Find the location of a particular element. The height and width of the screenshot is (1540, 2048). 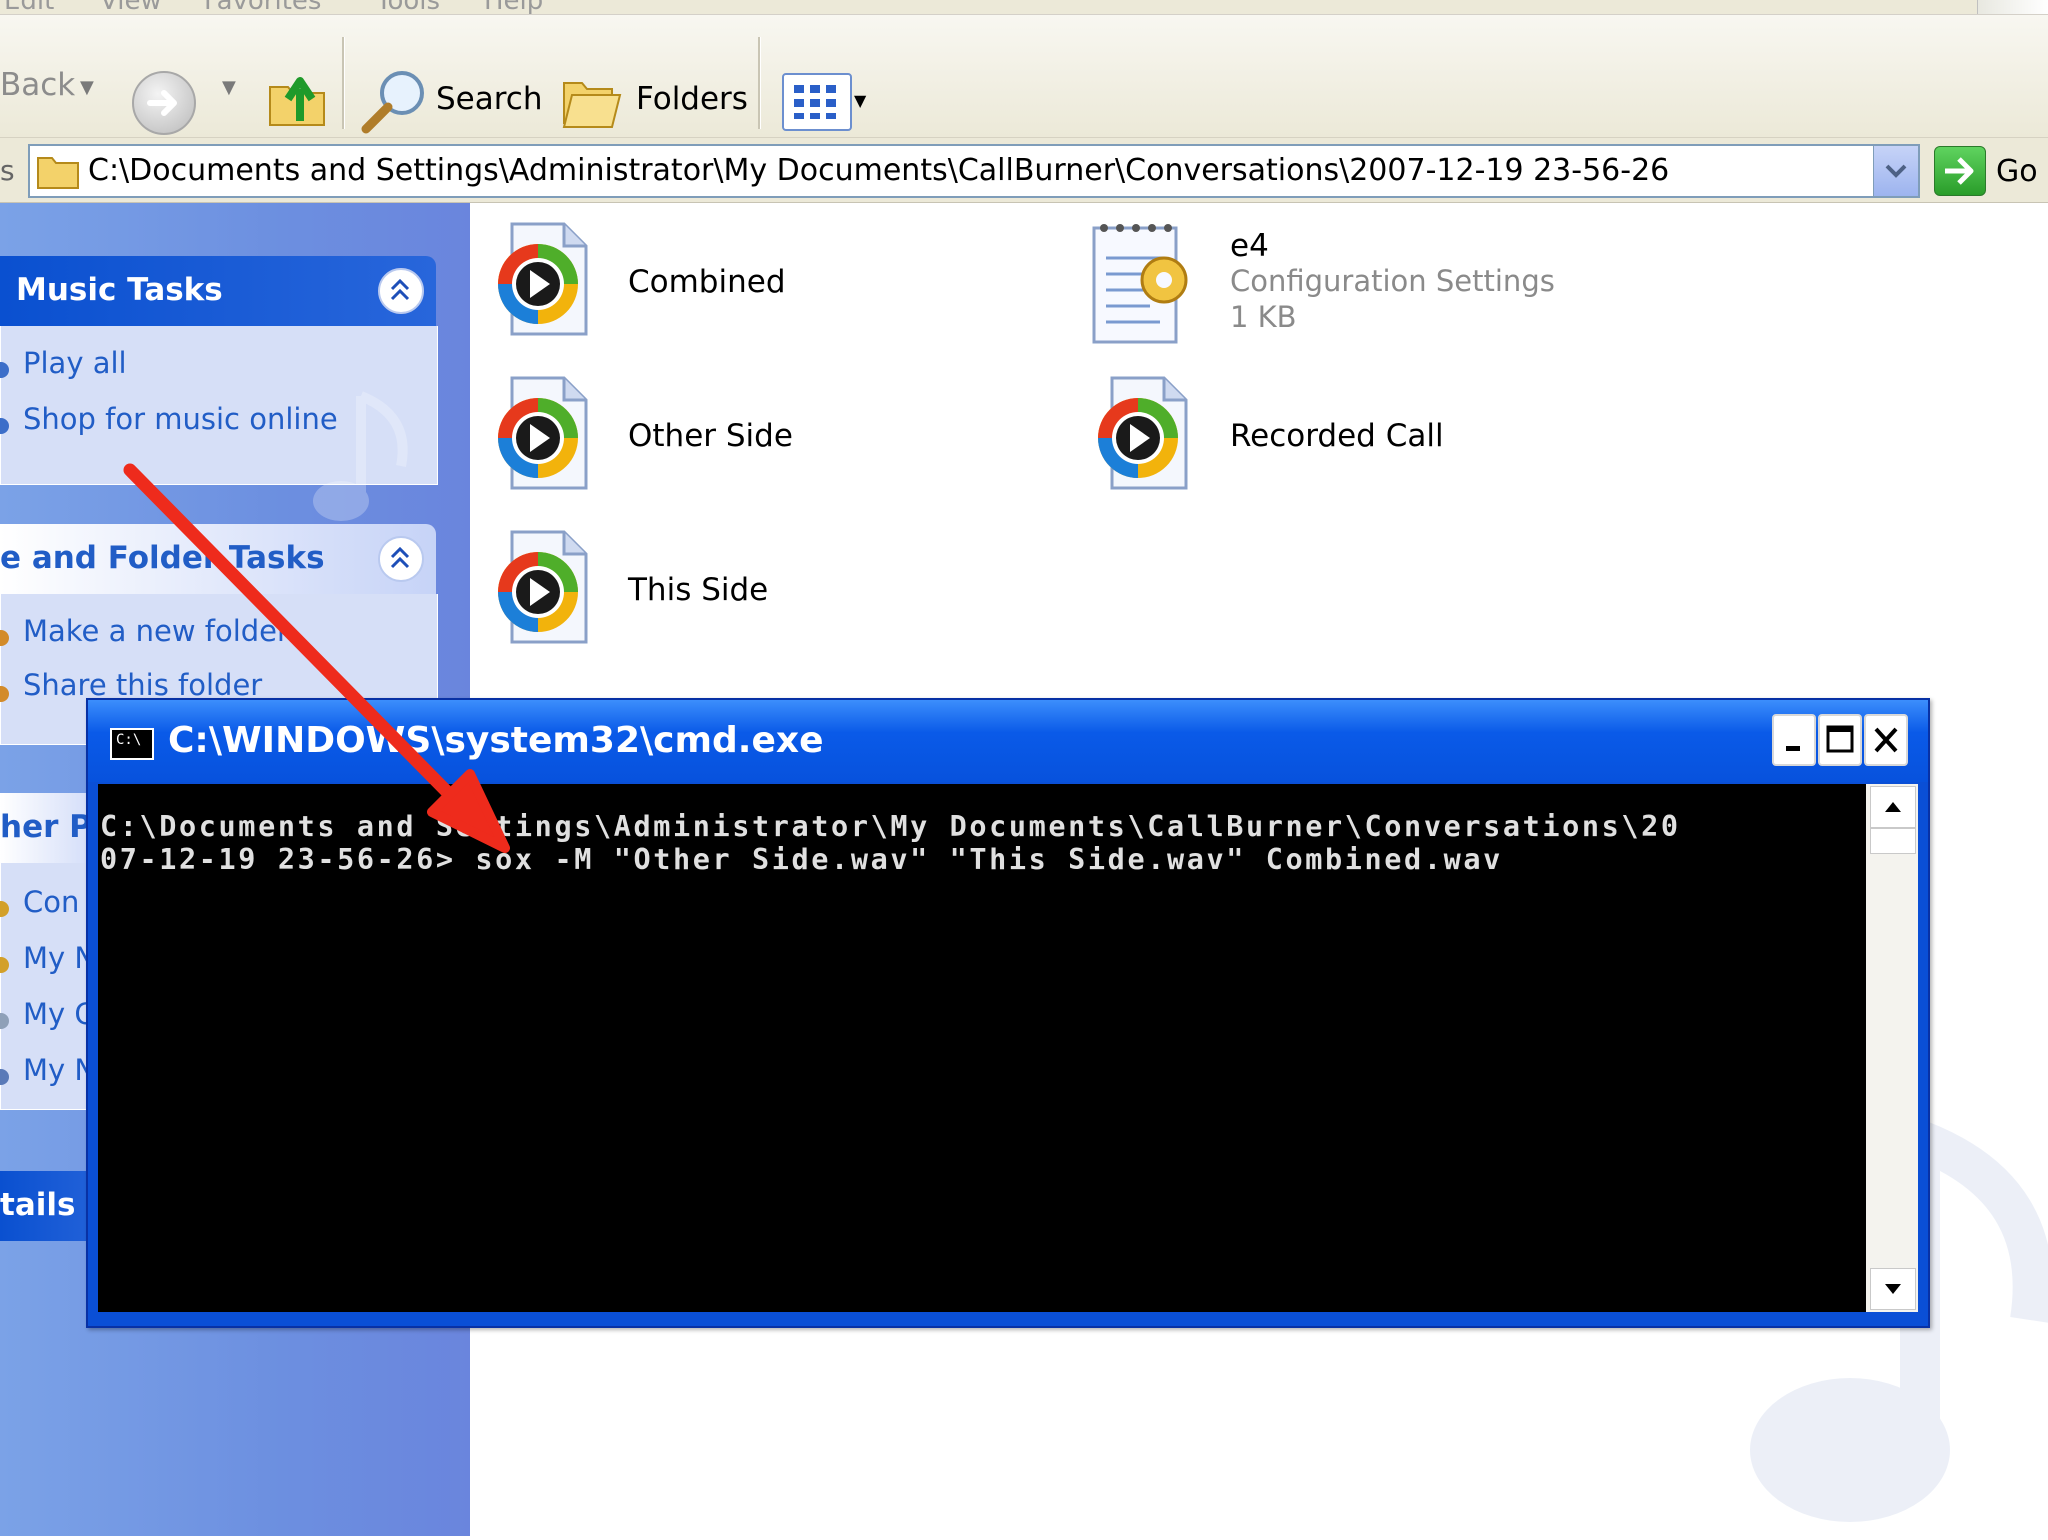

address-dropdown-button is located at coordinates (1895, 171).